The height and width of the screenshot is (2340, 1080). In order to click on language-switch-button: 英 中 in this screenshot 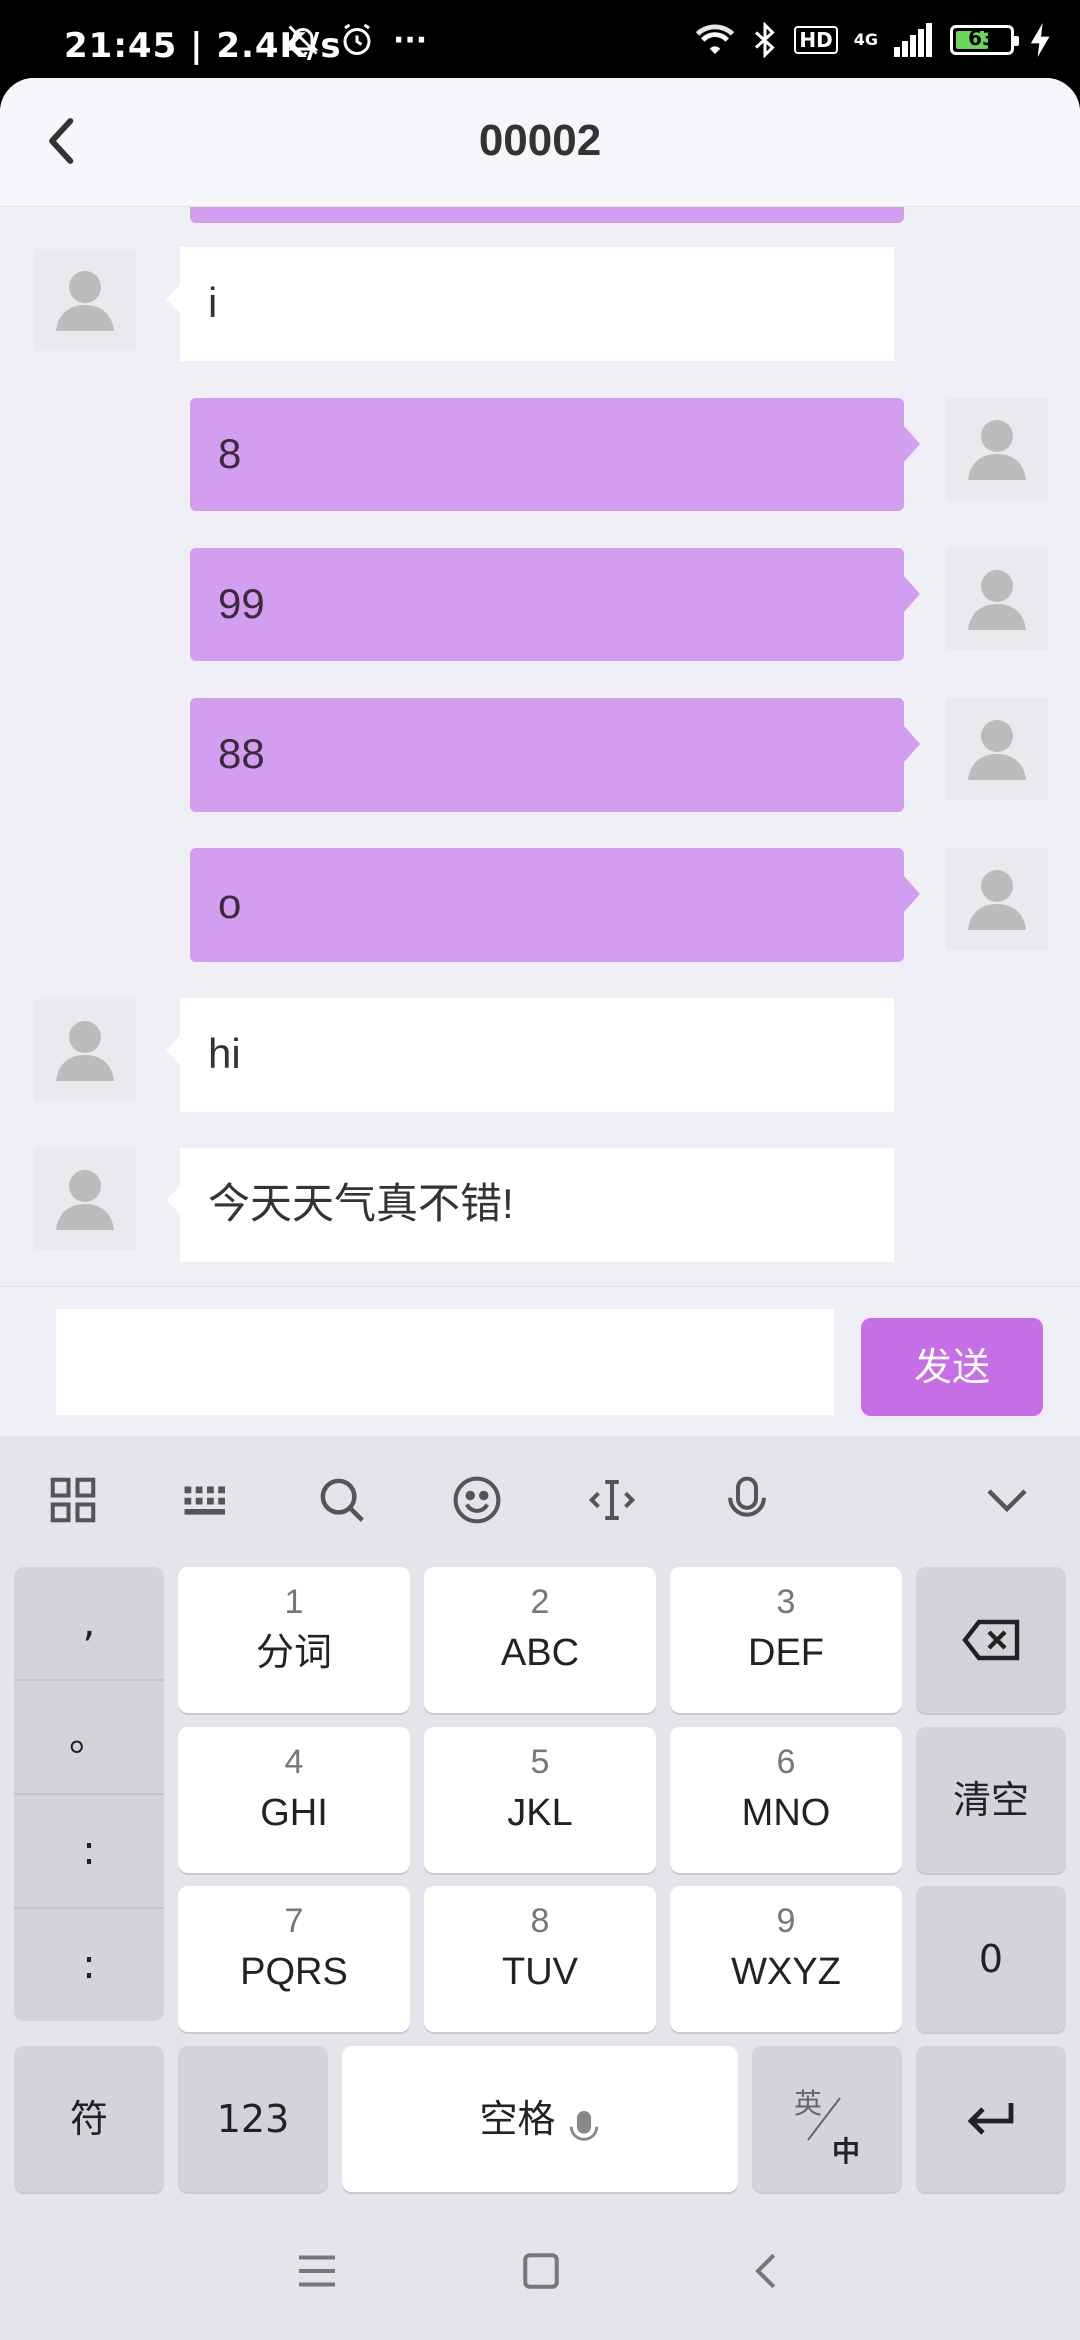, I will do `click(827, 2119)`.